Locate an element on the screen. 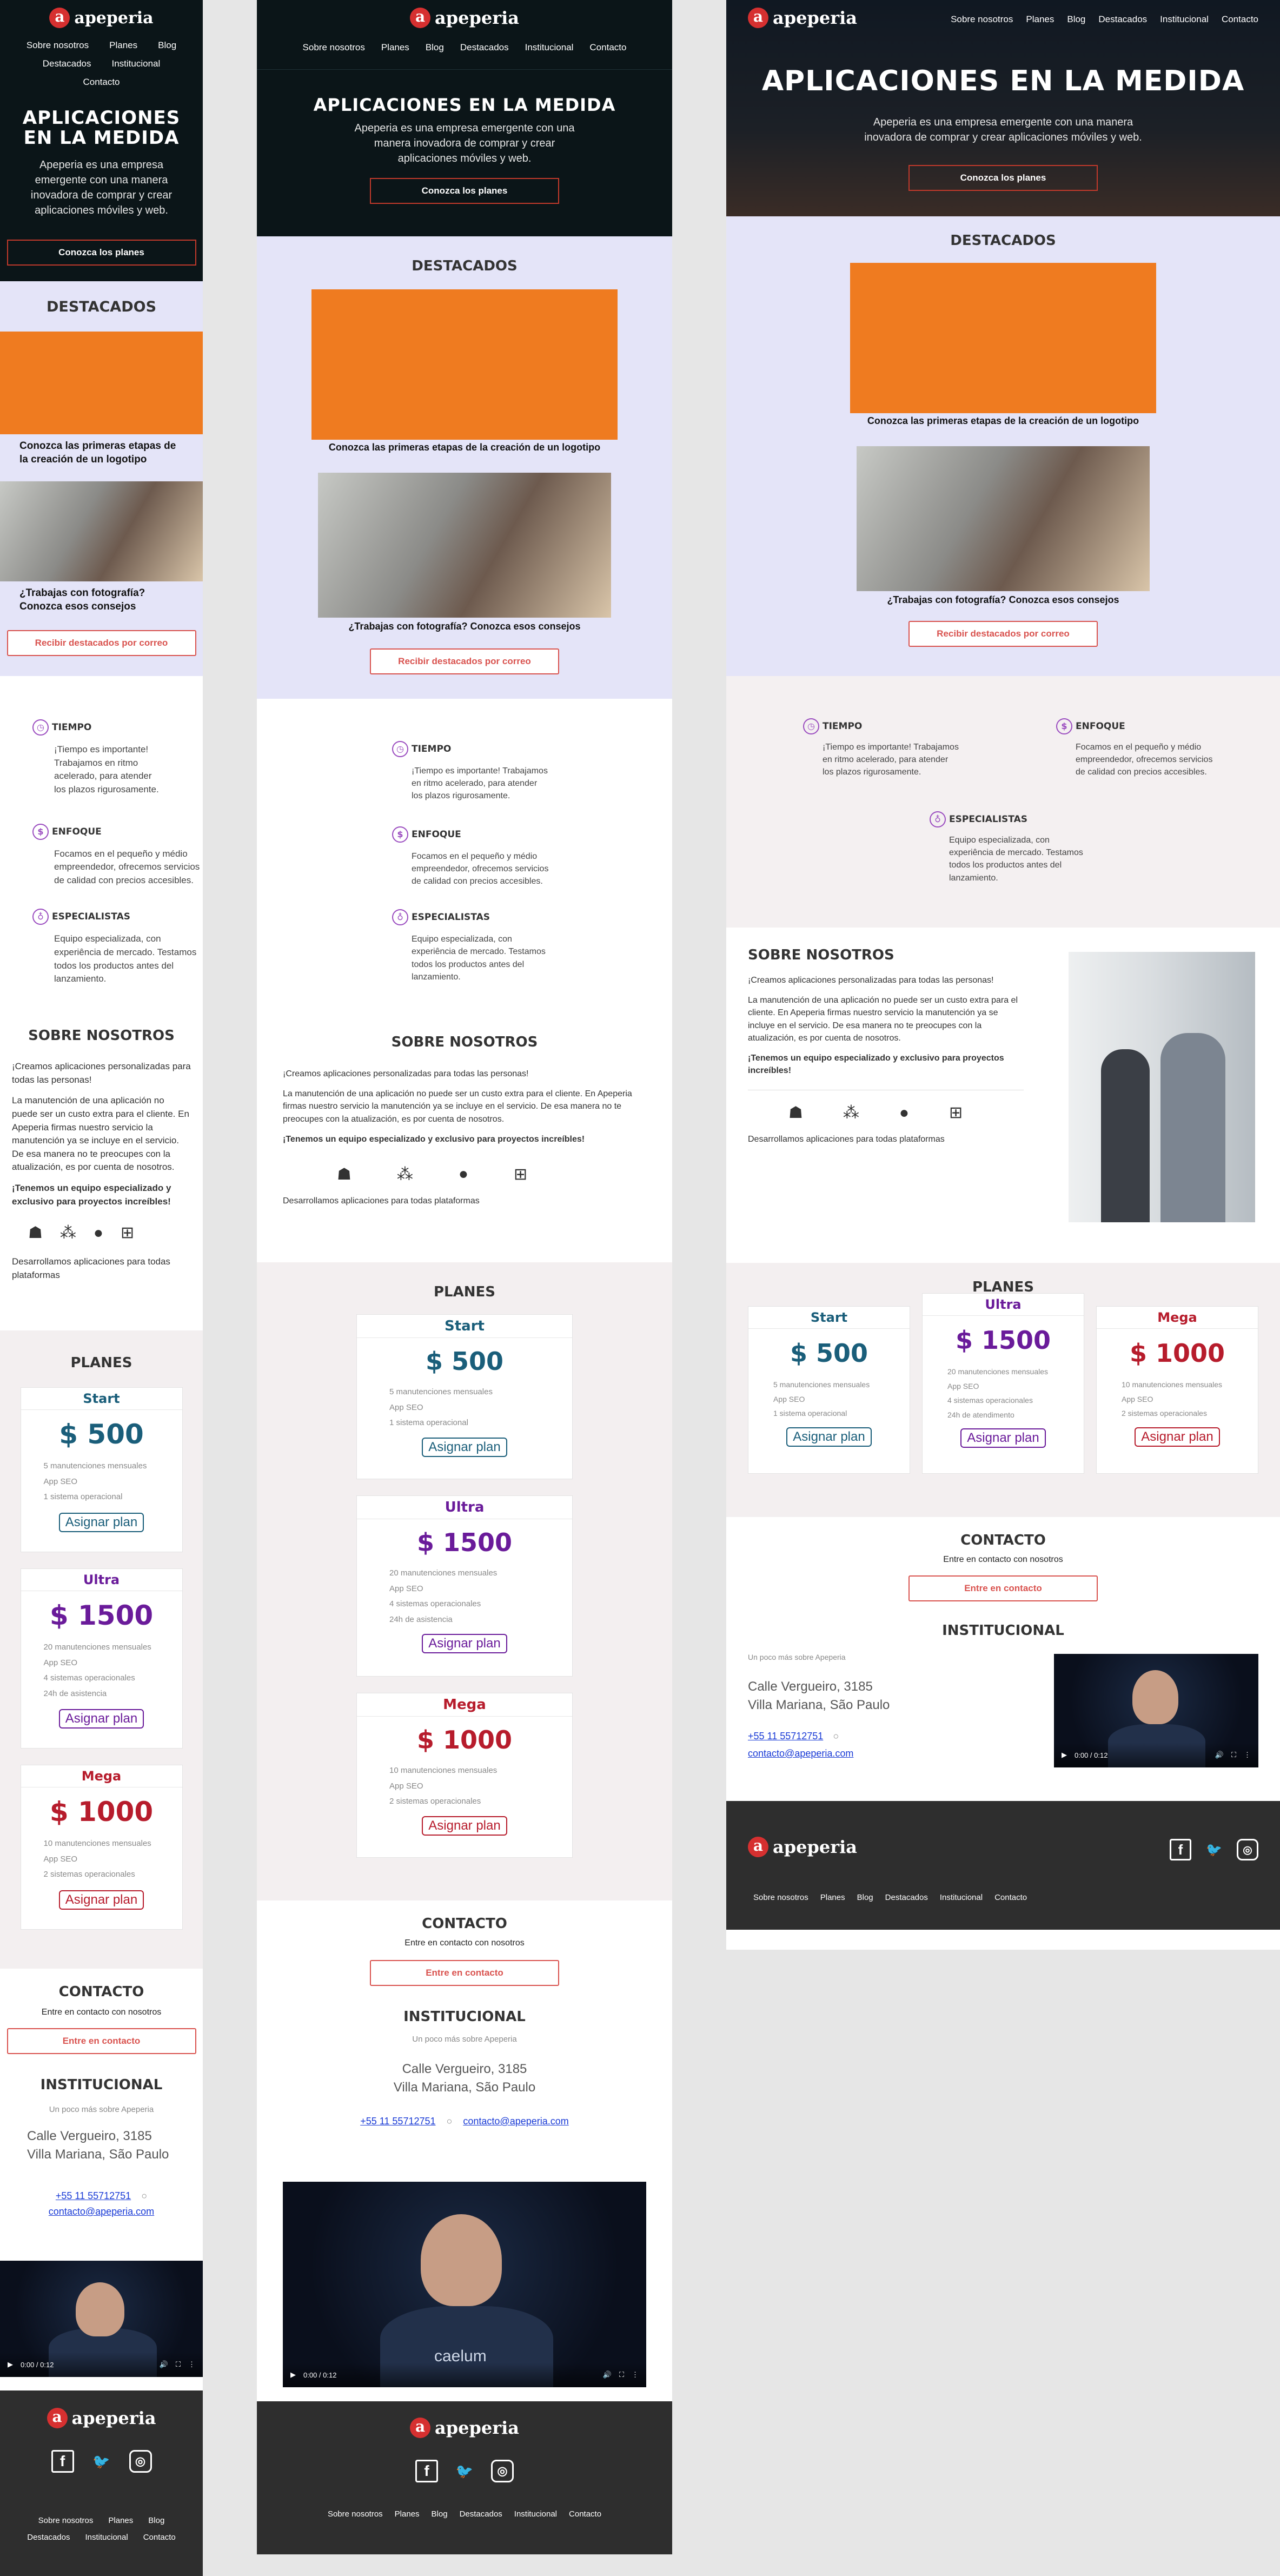 Image resolution: width=1280 pixels, height=2576 pixels. android-icon: ☗ is located at coordinates (35, 1233).